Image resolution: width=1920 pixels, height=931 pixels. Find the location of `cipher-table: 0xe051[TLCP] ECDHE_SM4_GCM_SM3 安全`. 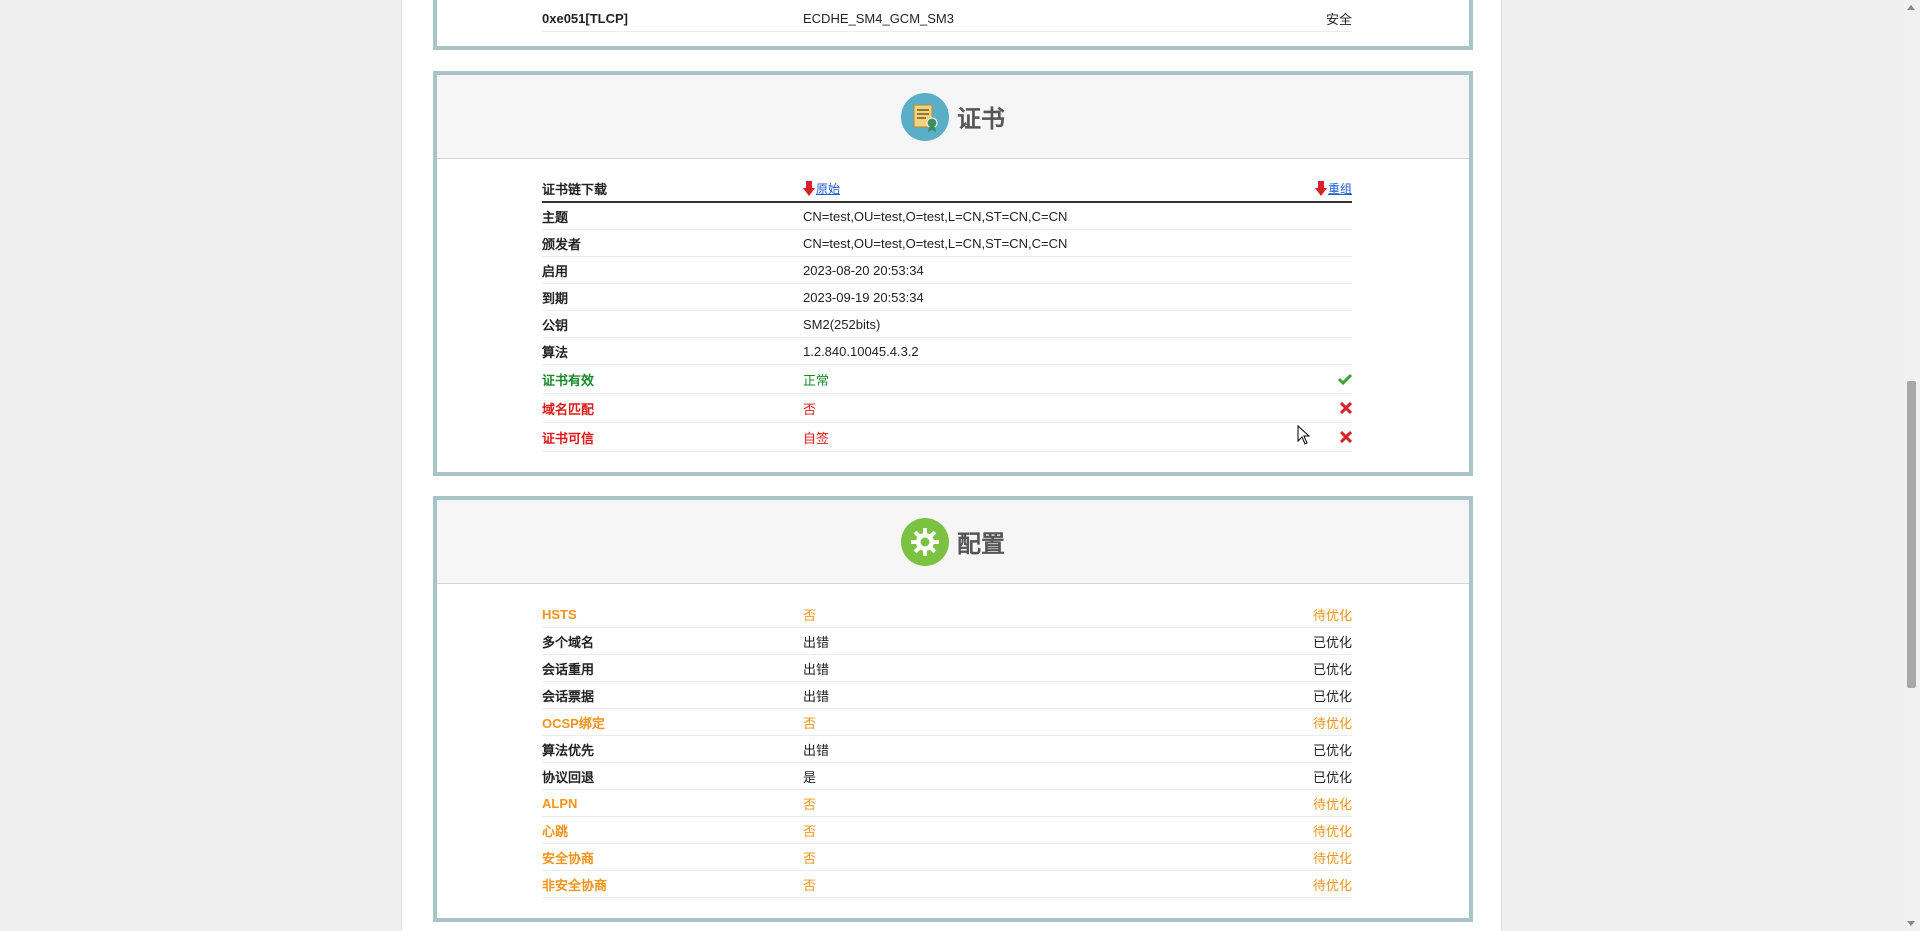

cipher-table: 0xe051[TLCP] ECDHE_SM4_GCM_SM3 安全 is located at coordinates (947, 18).